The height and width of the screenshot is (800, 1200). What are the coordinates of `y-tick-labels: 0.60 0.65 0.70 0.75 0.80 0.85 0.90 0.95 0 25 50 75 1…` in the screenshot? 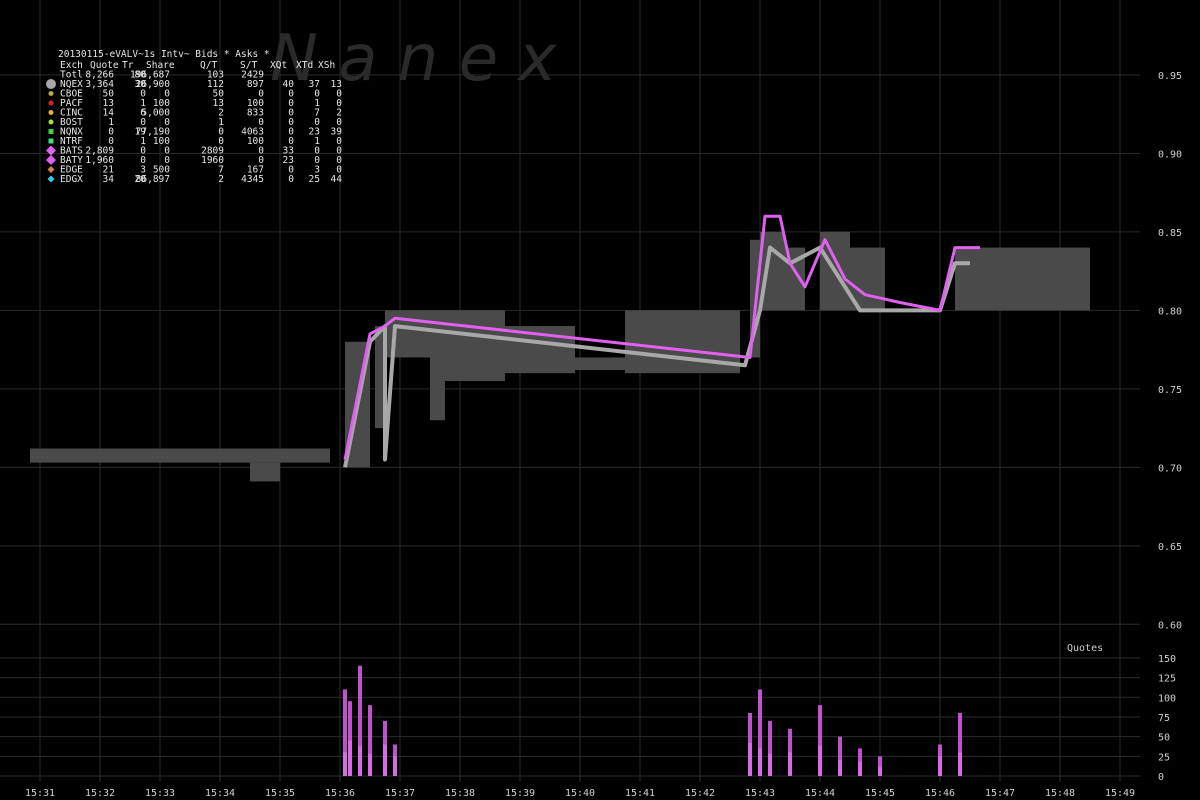 It's located at (1170, 427).